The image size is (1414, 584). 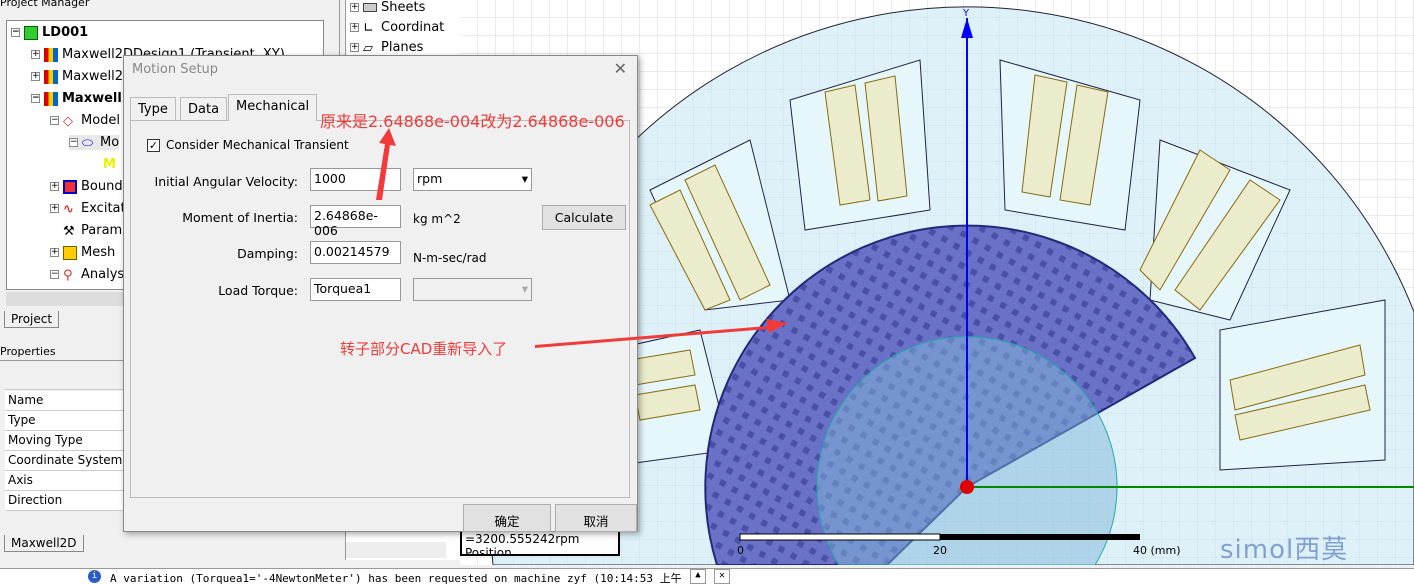 I want to click on velocity-unit-select: rpm ▾, so click(x=472, y=179).